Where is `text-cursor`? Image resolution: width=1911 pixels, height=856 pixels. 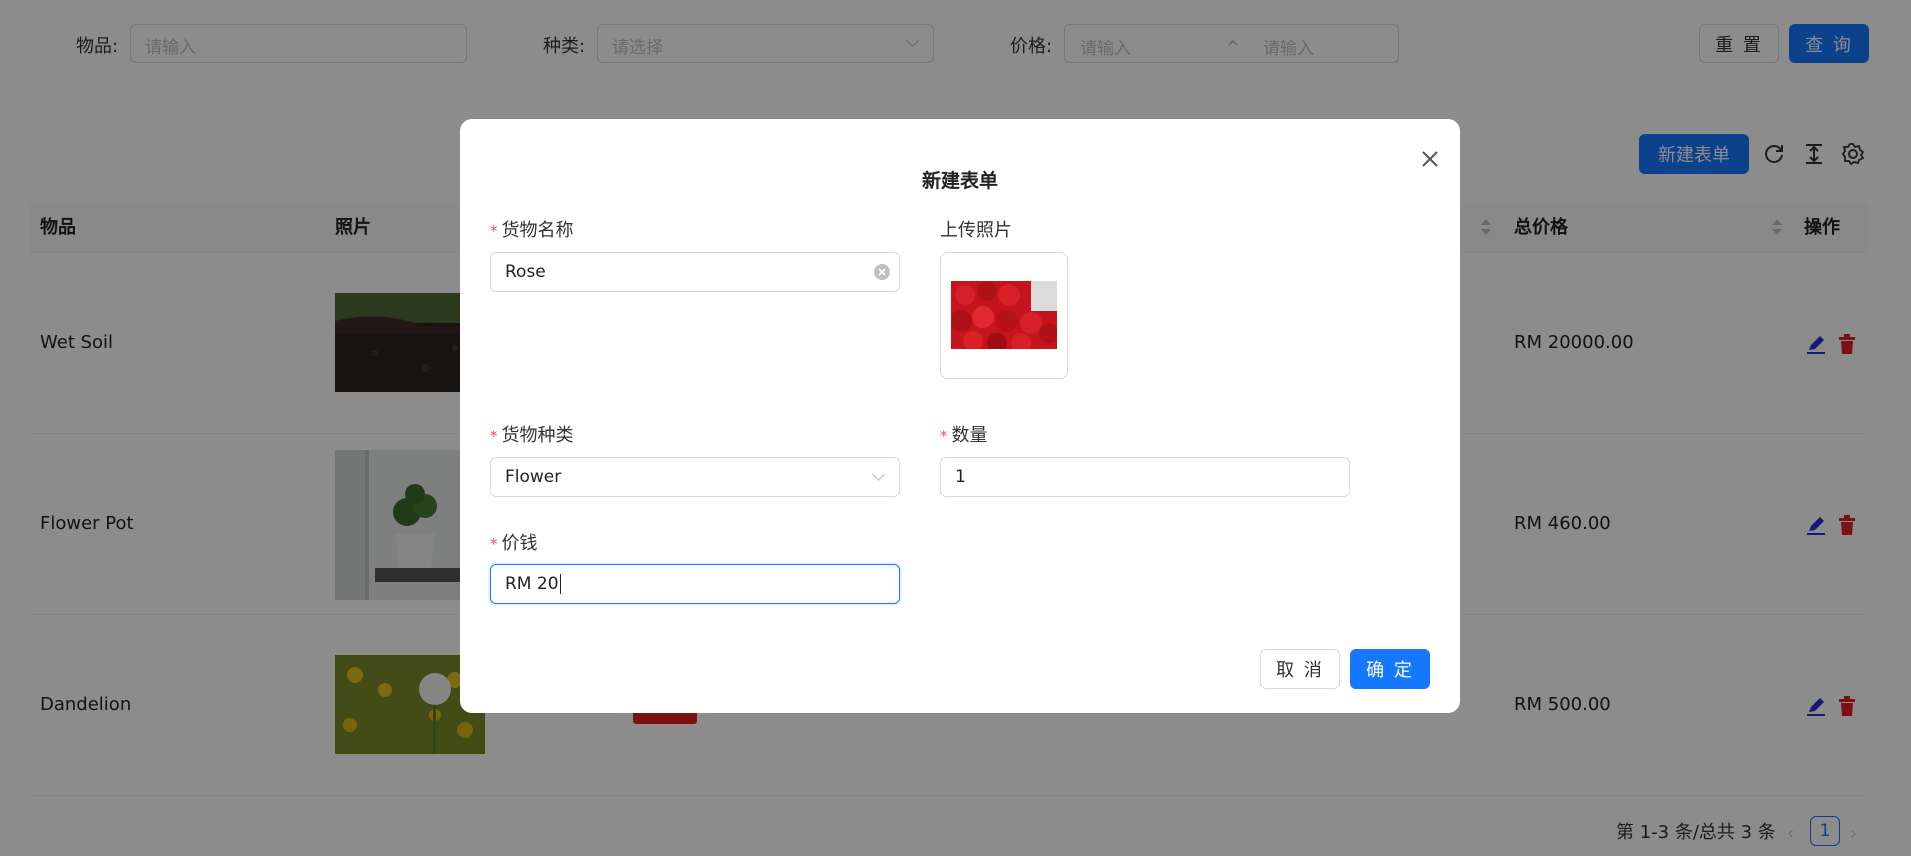 text-cursor is located at coordinates (560, 584).